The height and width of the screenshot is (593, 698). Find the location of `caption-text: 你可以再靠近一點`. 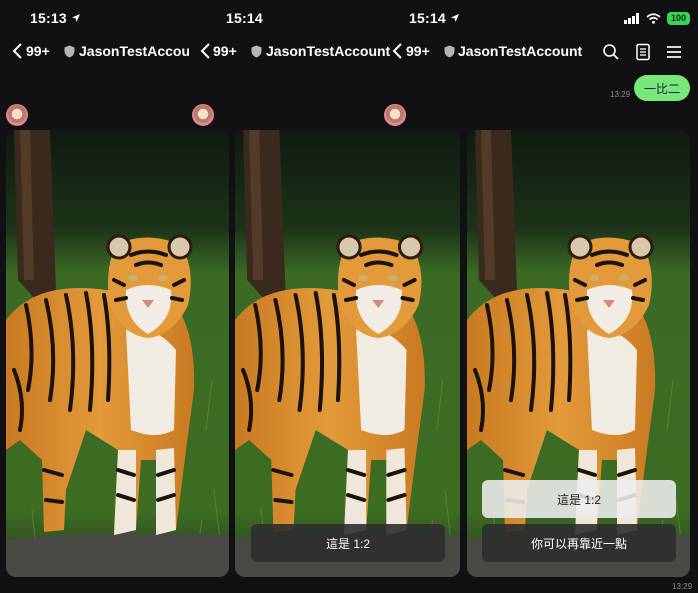

caption-text: 你可以再靠近一點 is located at coordinates (578, 543).